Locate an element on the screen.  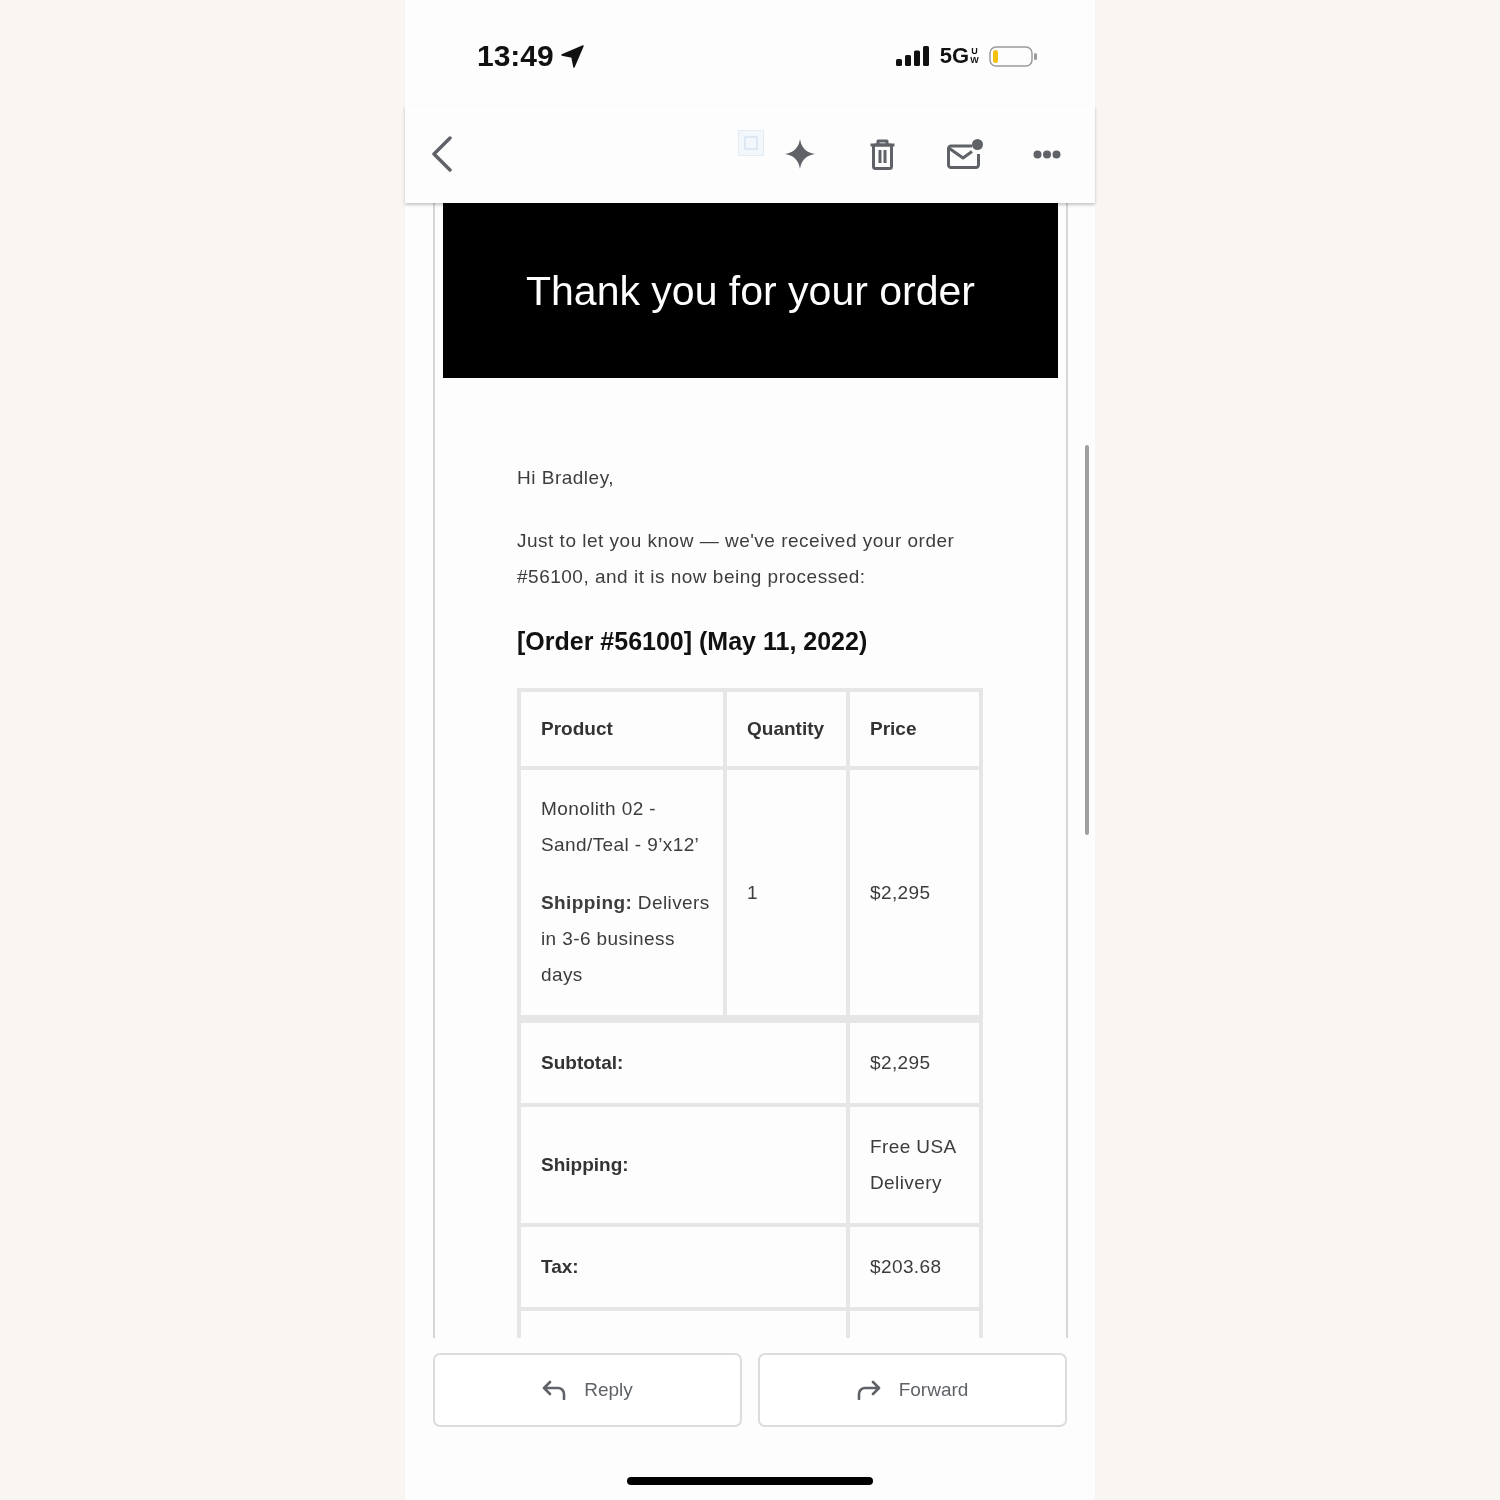
more-options-icon is located at coordinates (1047, 154).